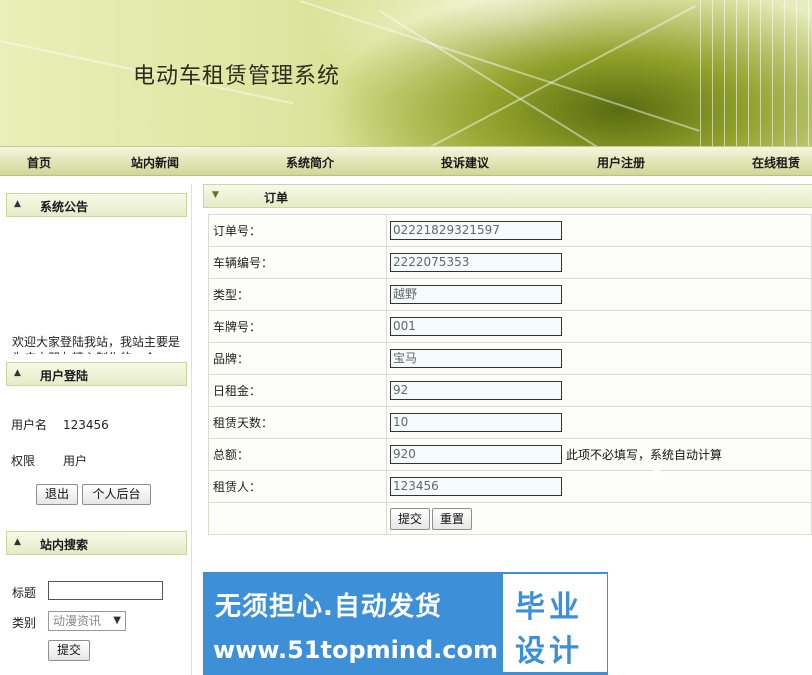  What do you see at coordinates (64, 545) in the screenshot?
I see `search-title: 站内搜索` at bounding box center [64, 545].